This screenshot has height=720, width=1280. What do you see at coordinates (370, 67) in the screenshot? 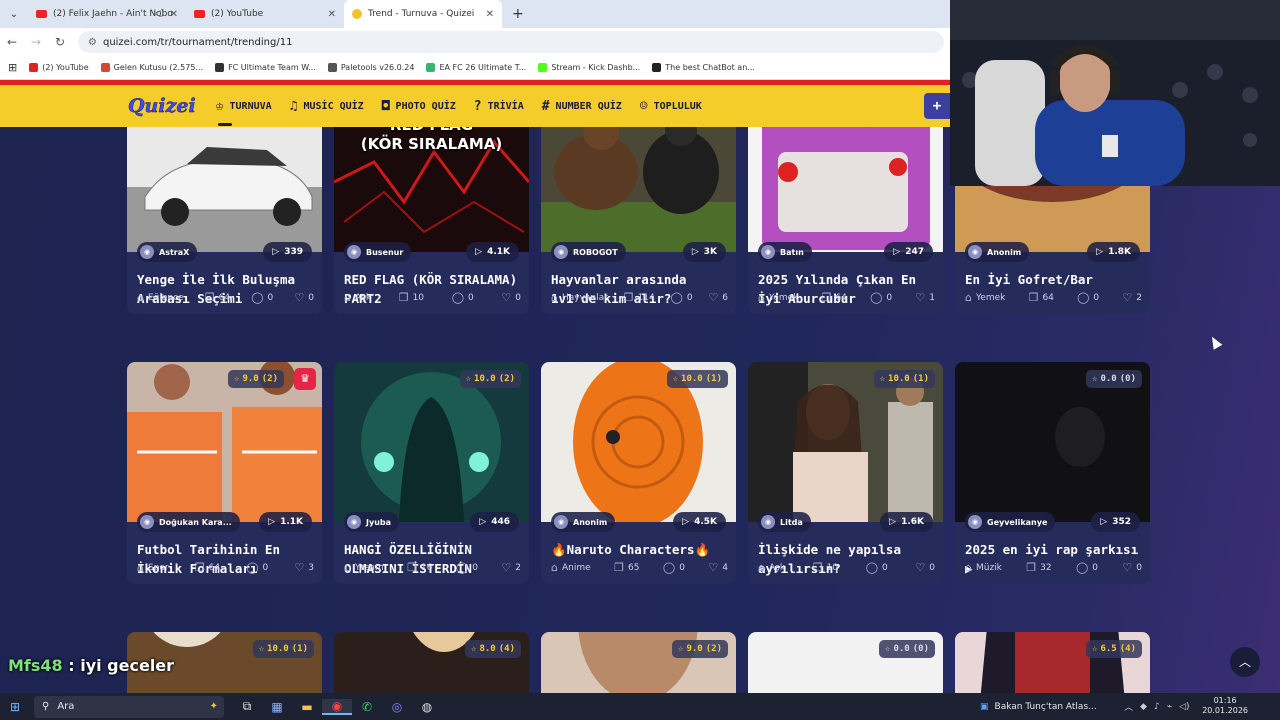
I see `bookmark-item: Paletools v26.0.24` at bounding box center [370, 67].